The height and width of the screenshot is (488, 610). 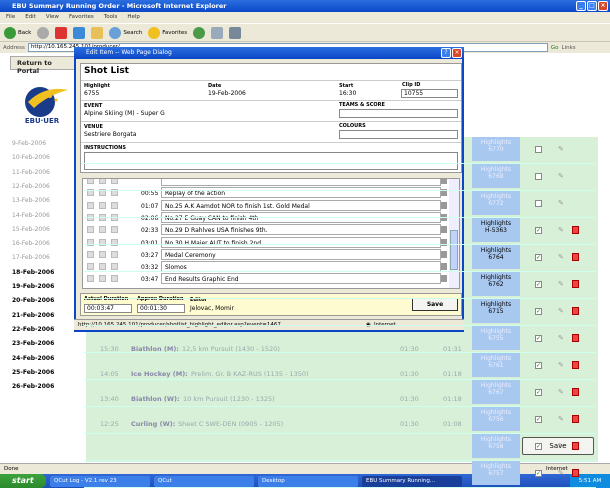 What do you see at coordinates (43, 32) in the screenshot?
I see `forward-arrow-icon` at bounding box center [43, 32].